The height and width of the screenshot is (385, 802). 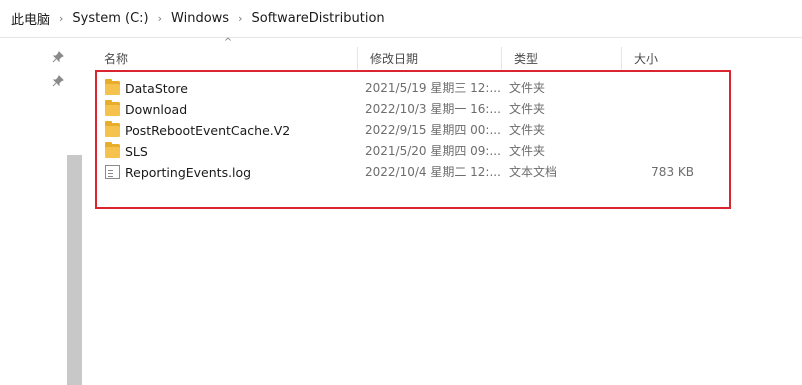 I want to click on breadcrumb-this-pc: 此电脑, so click(x=30, y=18).